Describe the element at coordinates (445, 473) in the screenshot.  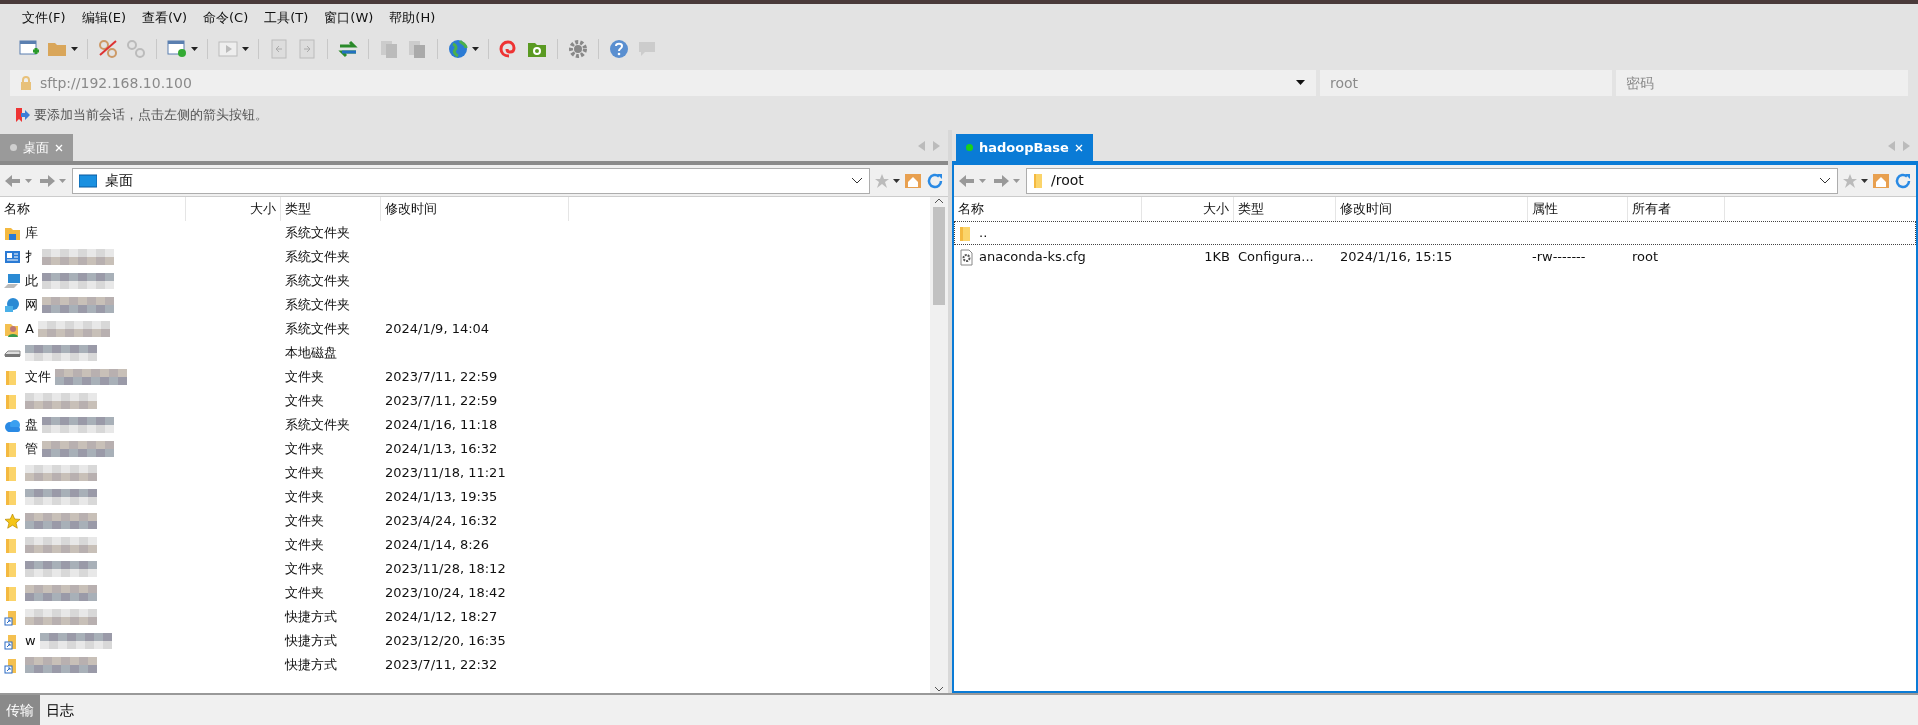
I see `table-cell-text: 2023/11/18, 11:21` at that location.